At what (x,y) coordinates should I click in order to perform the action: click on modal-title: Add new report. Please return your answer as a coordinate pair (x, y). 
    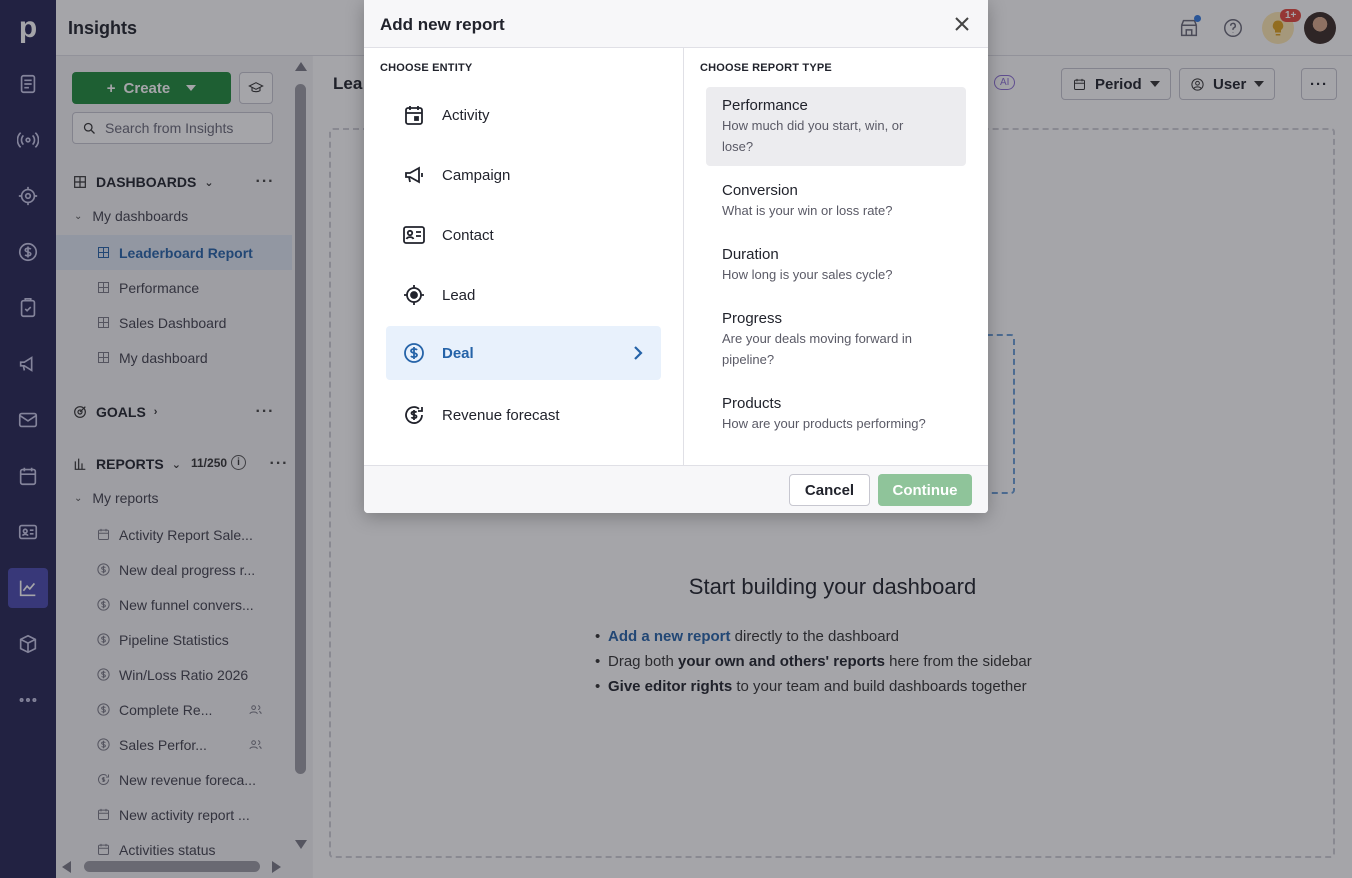
    Looking at the image, I should click on (442, 24).